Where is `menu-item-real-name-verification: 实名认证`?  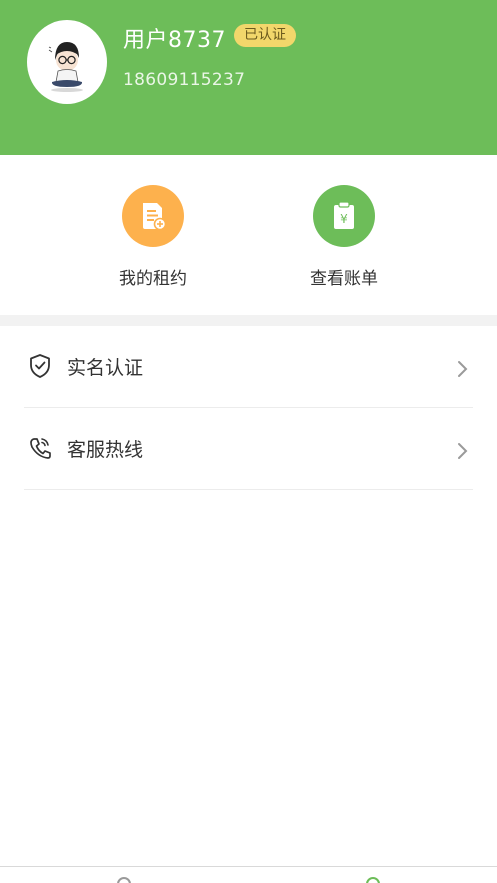
menu-item-real-name-verification: 实名认证 is located at coordinates (248, 367).